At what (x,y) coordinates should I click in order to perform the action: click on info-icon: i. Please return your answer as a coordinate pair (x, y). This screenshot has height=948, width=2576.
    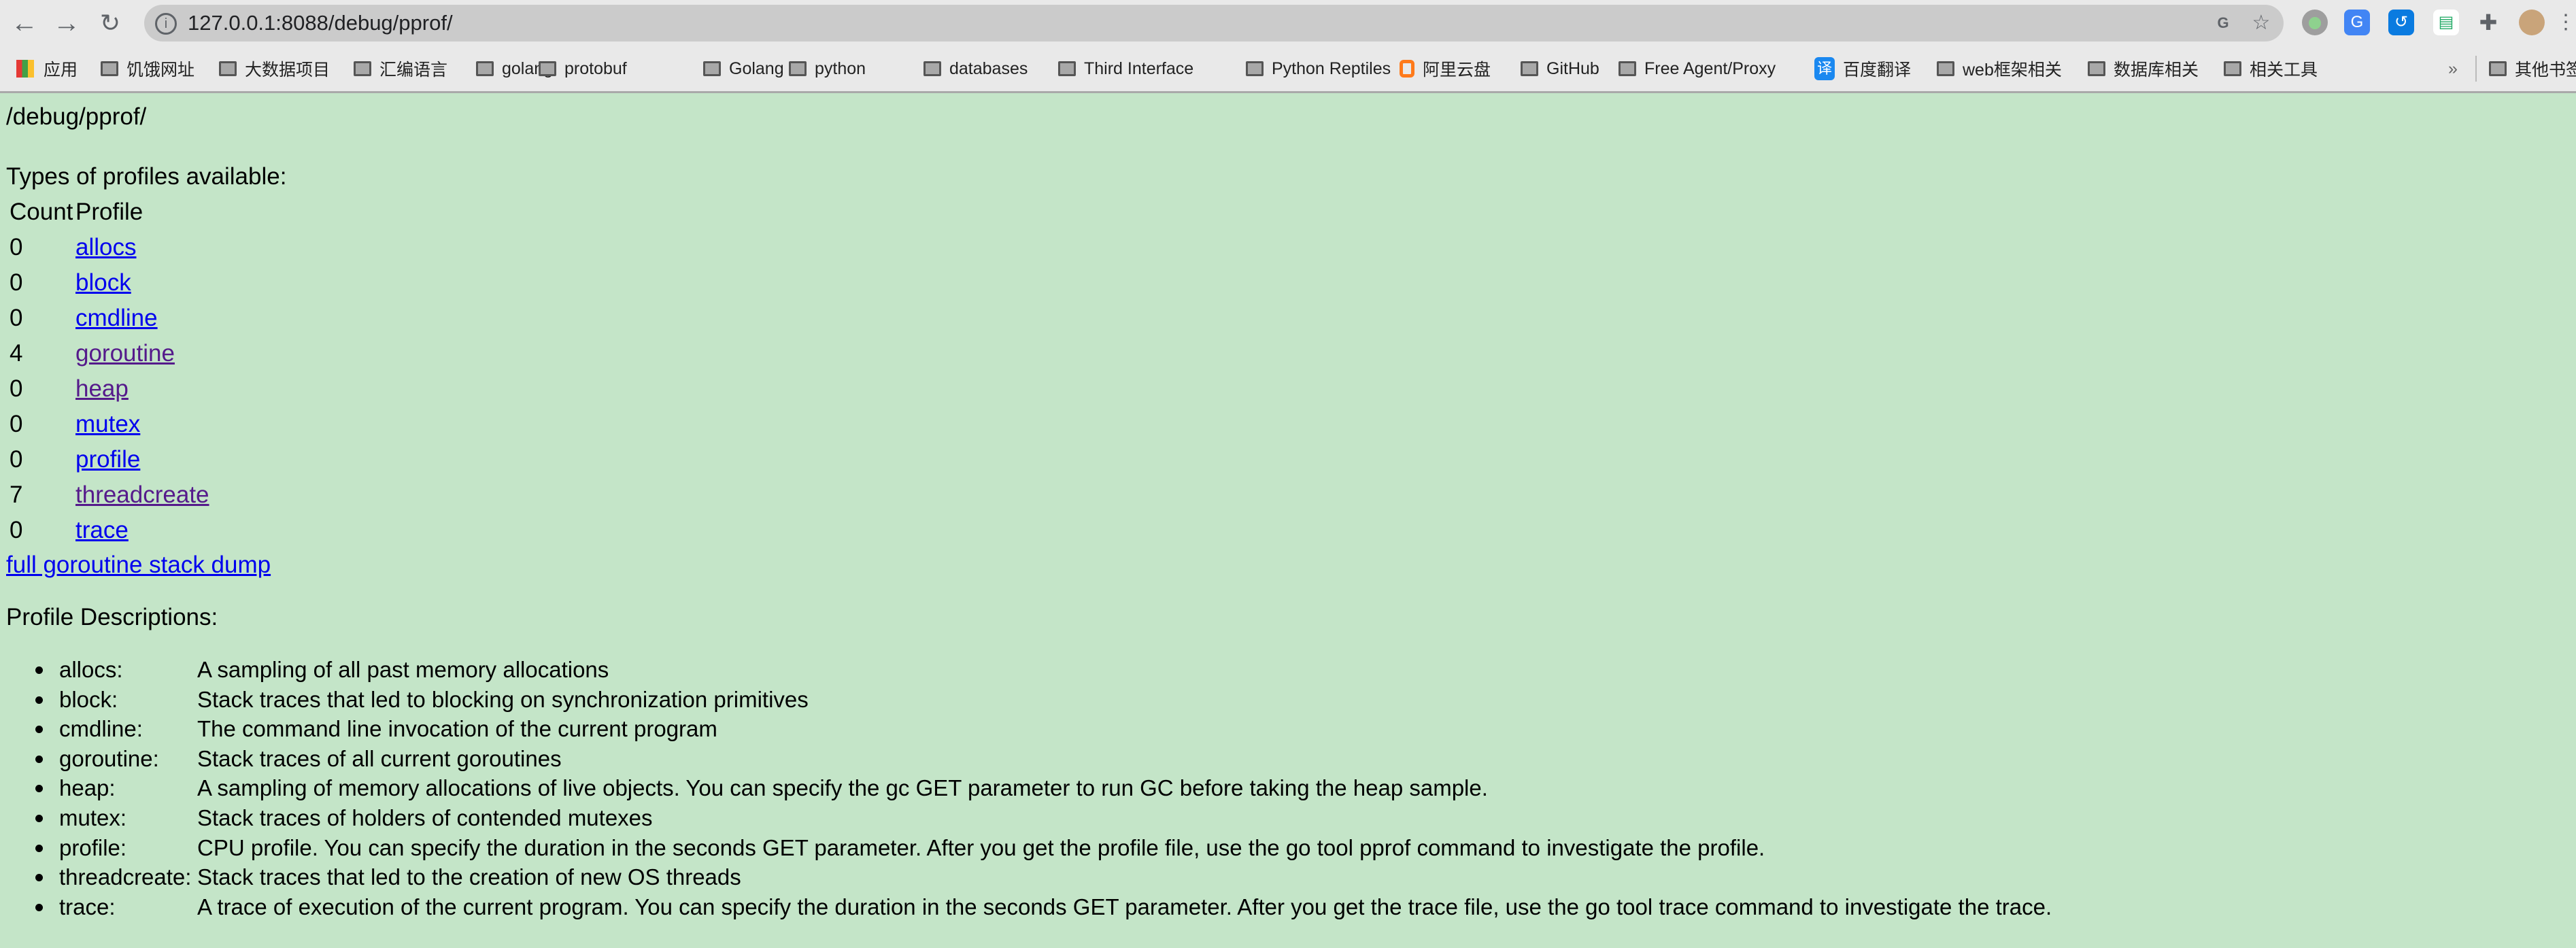
    Looking at the image, I should click on (166, 24).